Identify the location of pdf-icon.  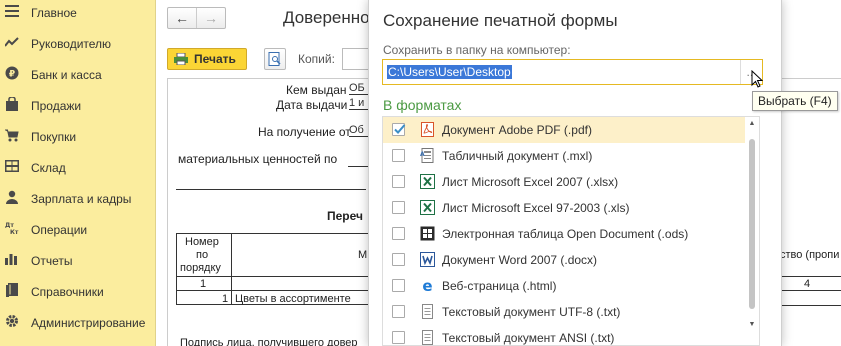
(427, 129).